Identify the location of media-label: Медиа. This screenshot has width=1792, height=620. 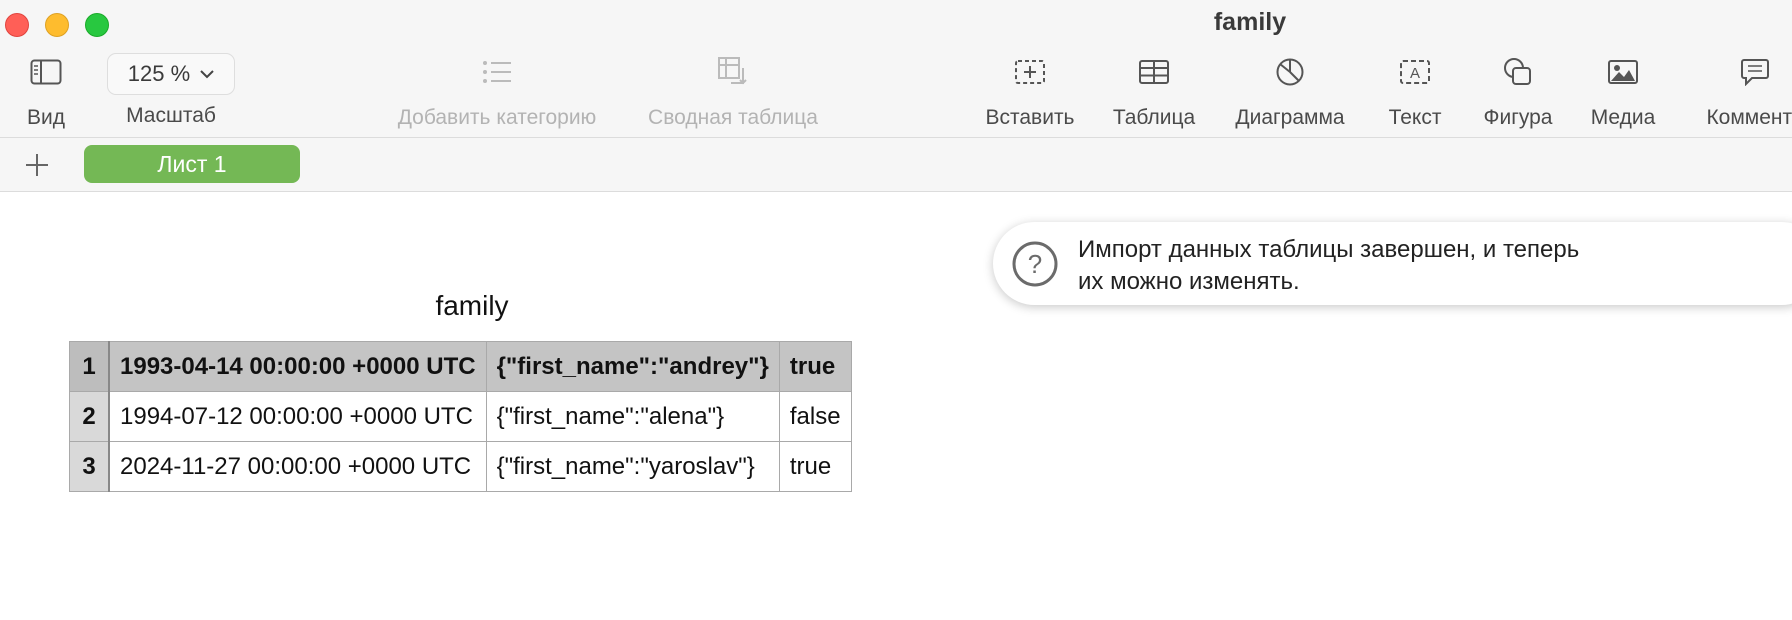
(1623, 117).